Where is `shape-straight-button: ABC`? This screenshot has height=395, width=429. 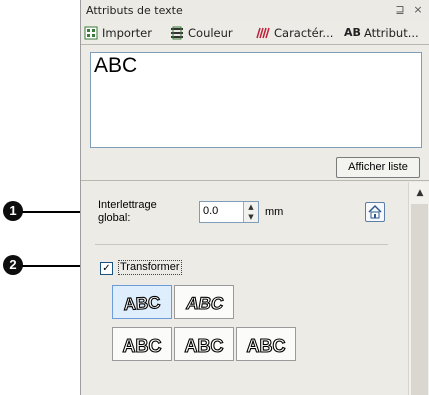
shape-straight-button: ABC is located at coordinates (142, 344).